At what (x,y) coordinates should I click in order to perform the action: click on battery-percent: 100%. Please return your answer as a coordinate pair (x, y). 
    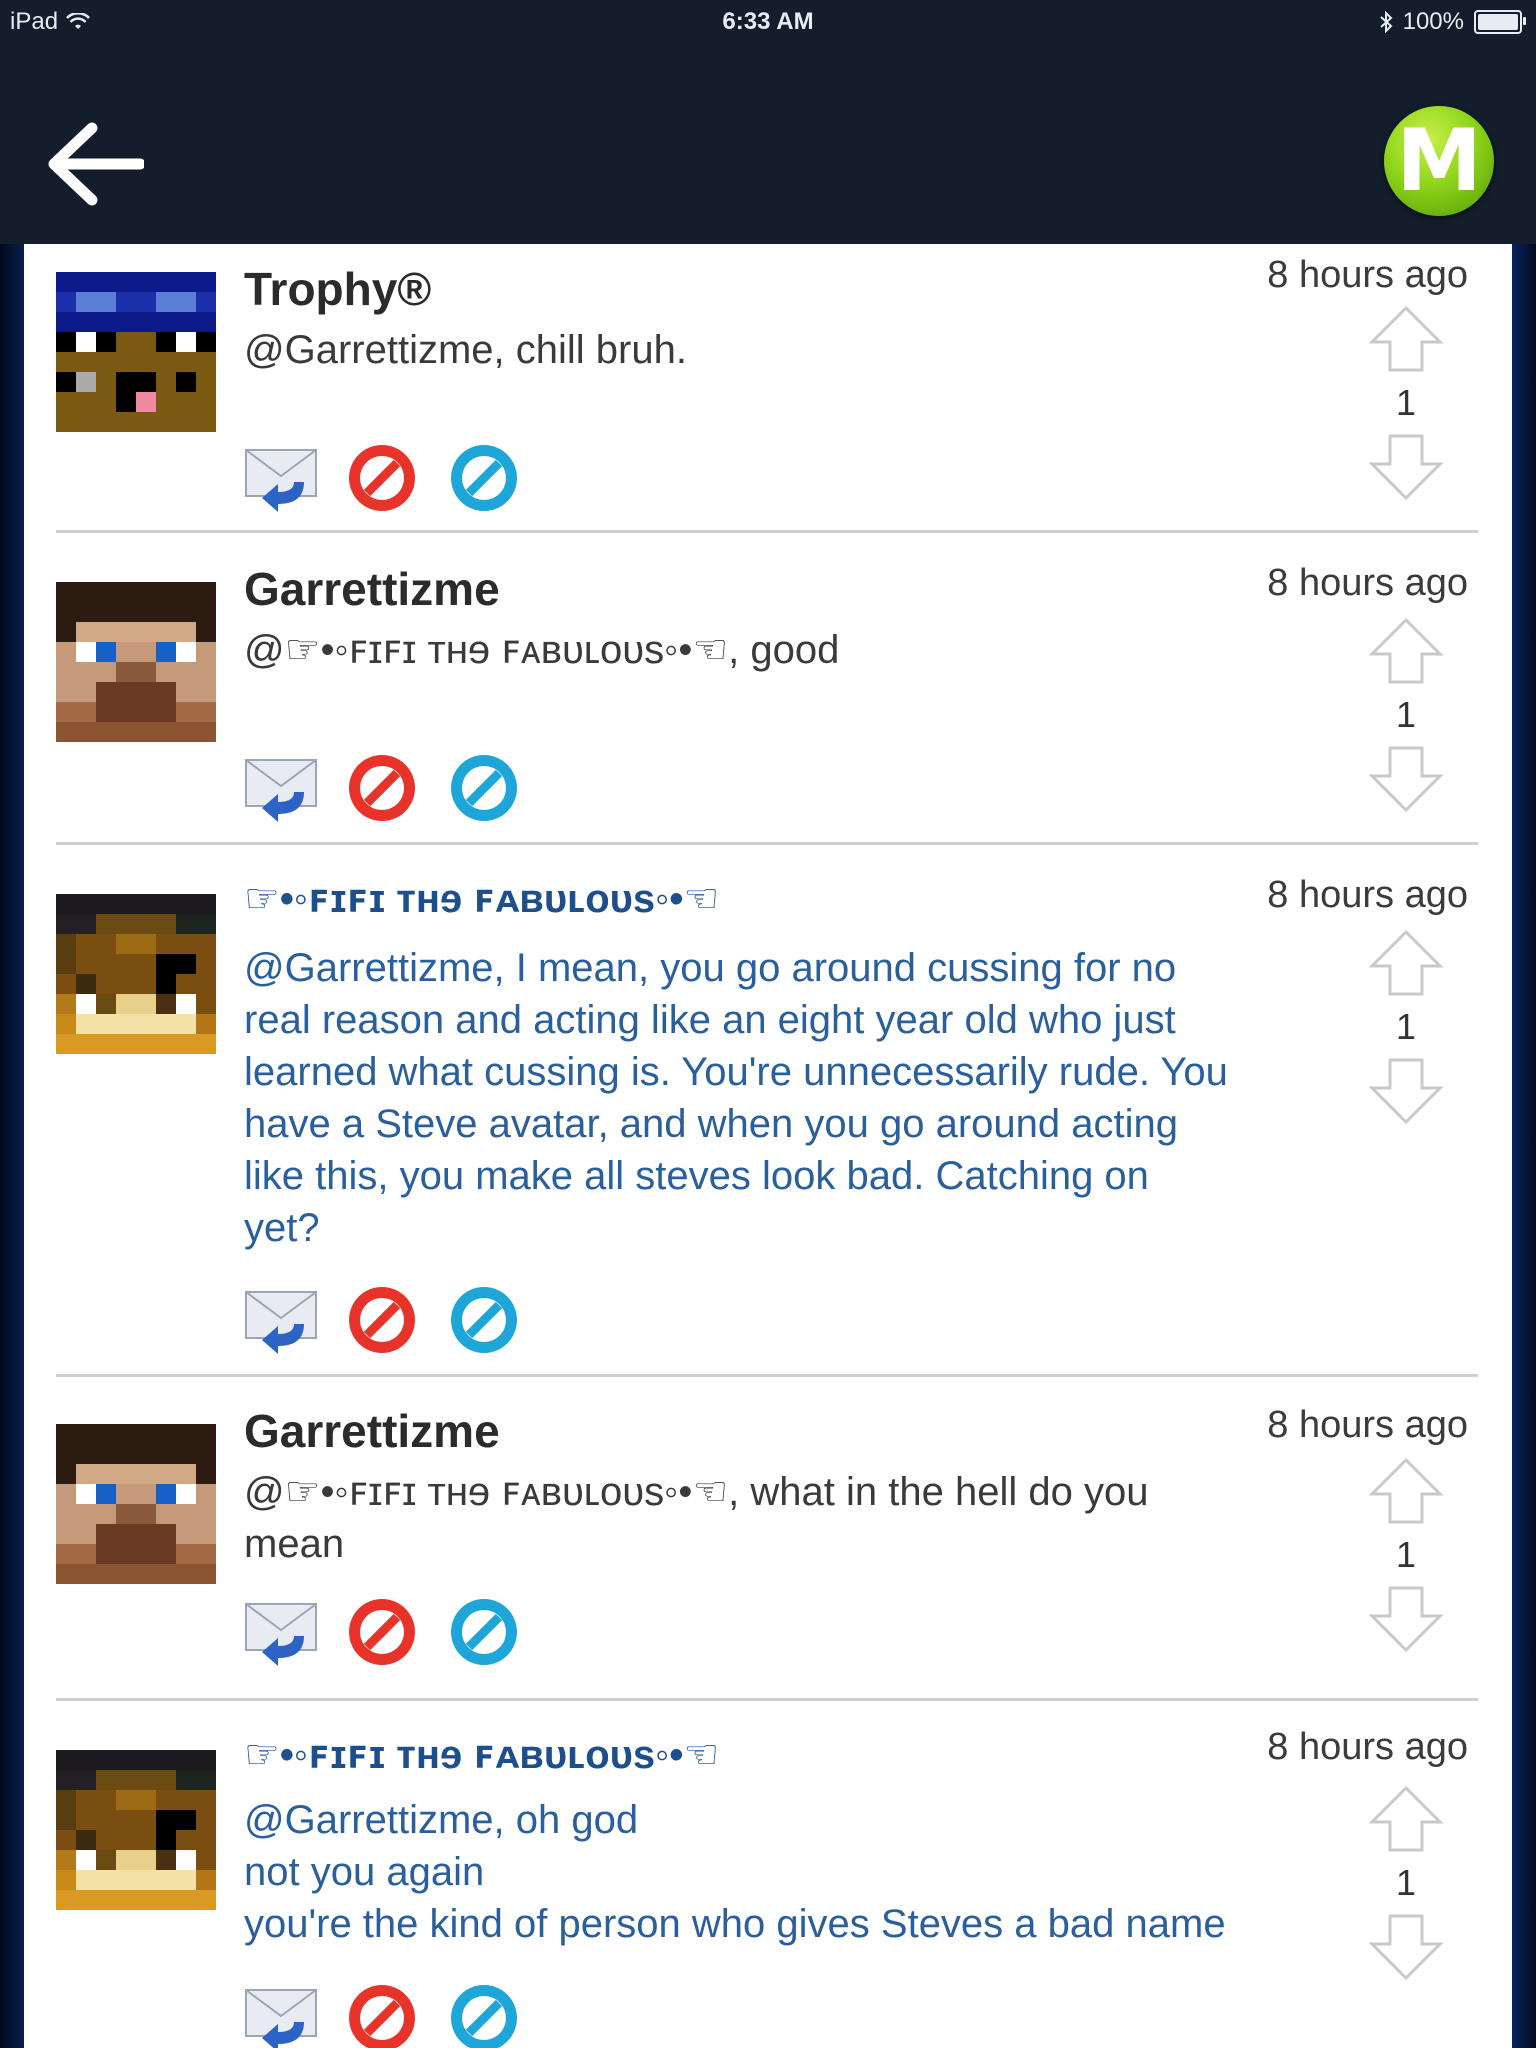
    Looking at the image, I should click on (1433, 21).